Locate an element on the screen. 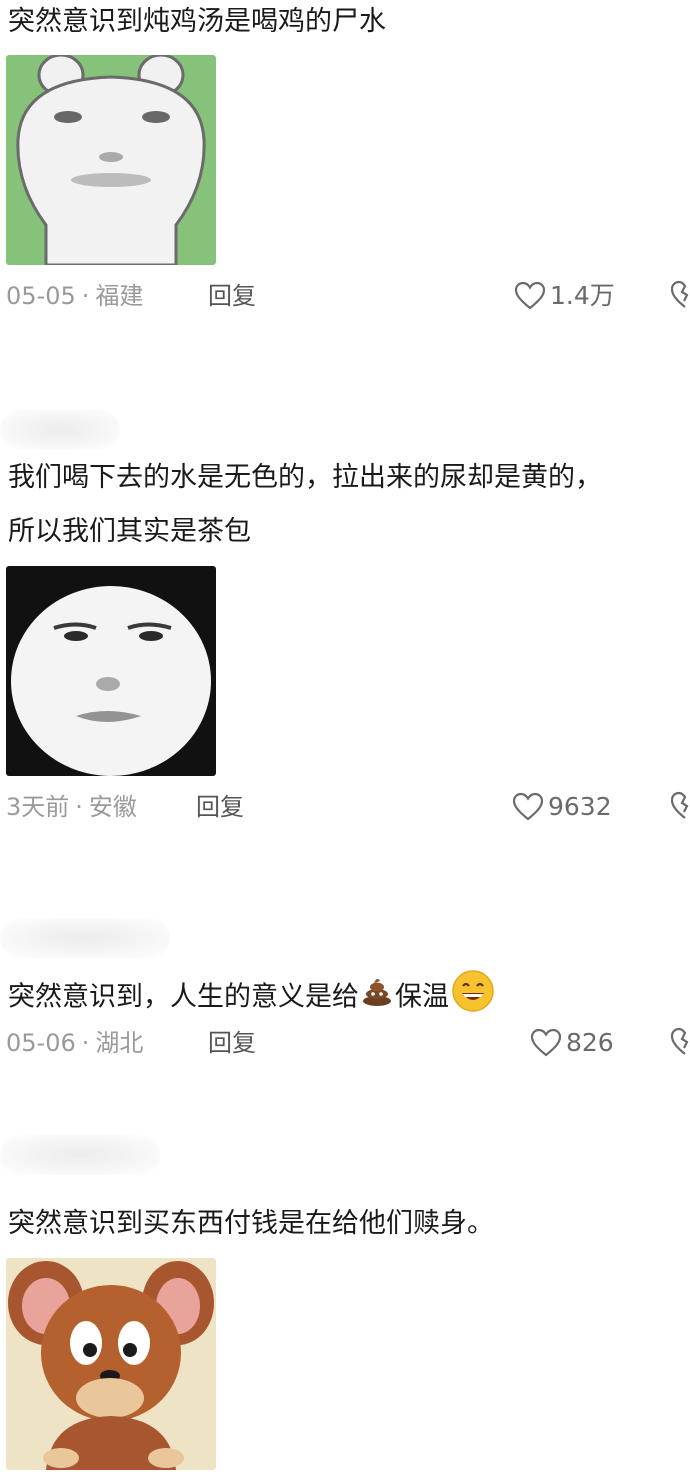  comment-text: 突然意识到炖鸡汤是喝鸡的尸水 is located at coordinates (197, 21).